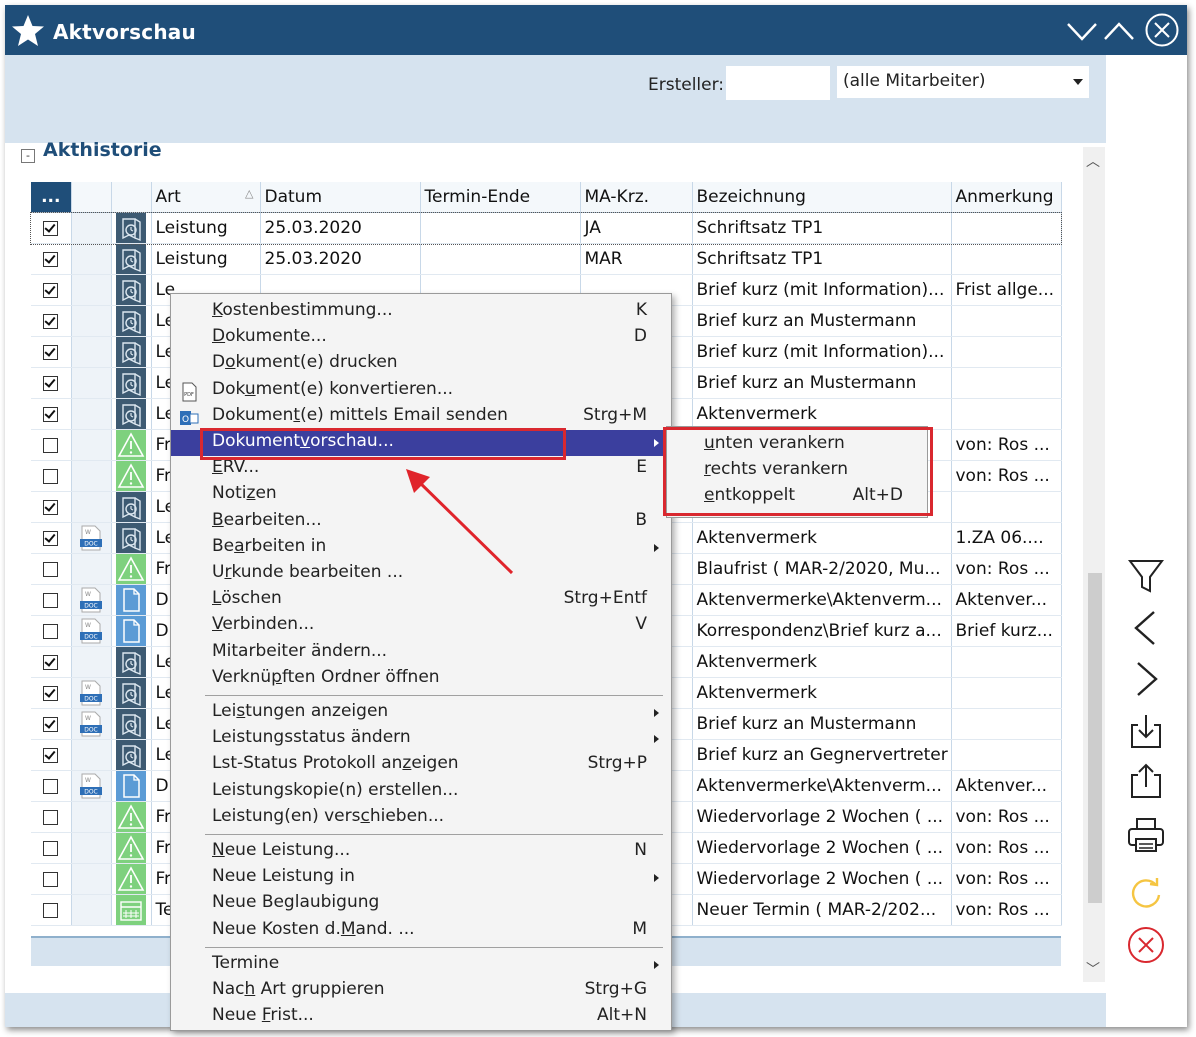 The image size is (1196, 1037). What do you see at coordinates (421, 626) in the screenshot?
I see `context-menu-item: Verbinden... V` at bounding box center [421, 626].